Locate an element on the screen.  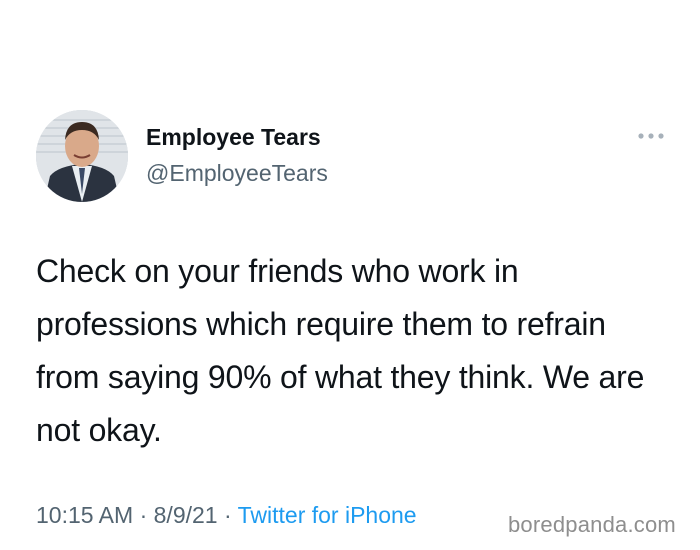
tweet-time: 10:15 AM is located at coordinates (84, 515).